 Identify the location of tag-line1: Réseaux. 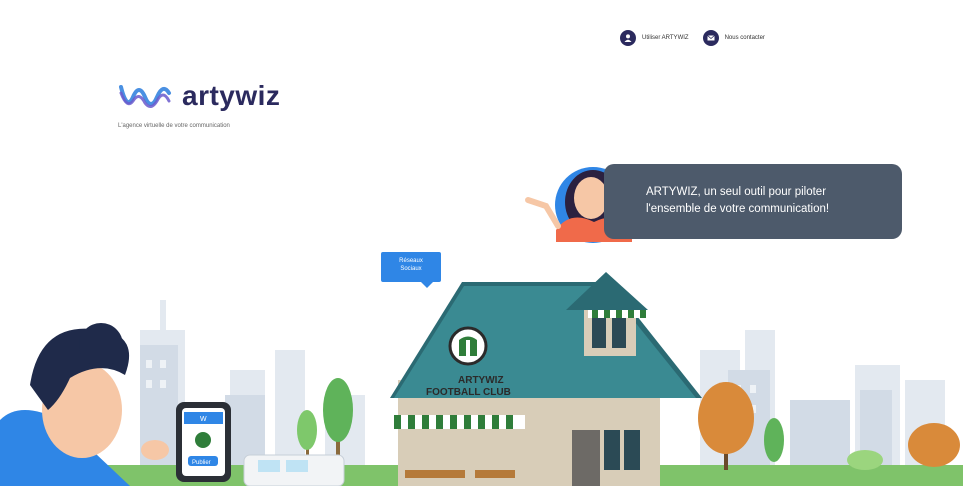
(411, 261).